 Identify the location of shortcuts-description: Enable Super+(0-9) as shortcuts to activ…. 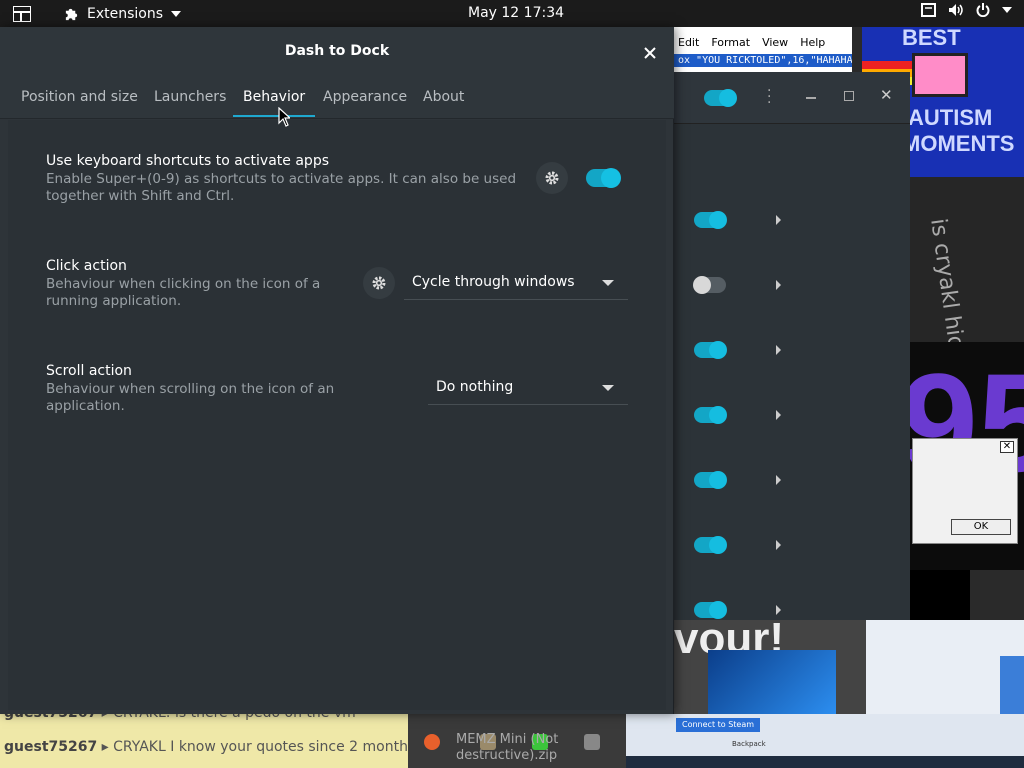
(281, 187).